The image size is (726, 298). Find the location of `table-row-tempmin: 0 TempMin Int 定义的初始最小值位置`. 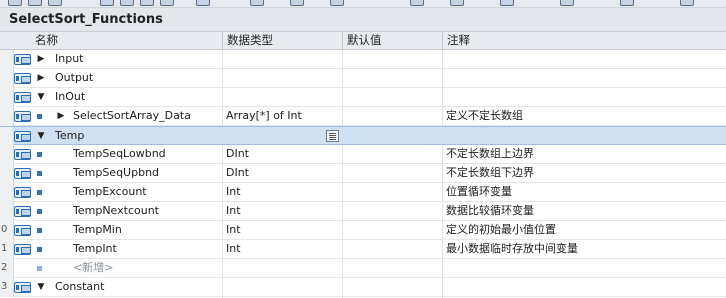

table-row-tempmin: 0 TempMin Int 定义的初始最小值位置 is located at coordinates (363, 230).